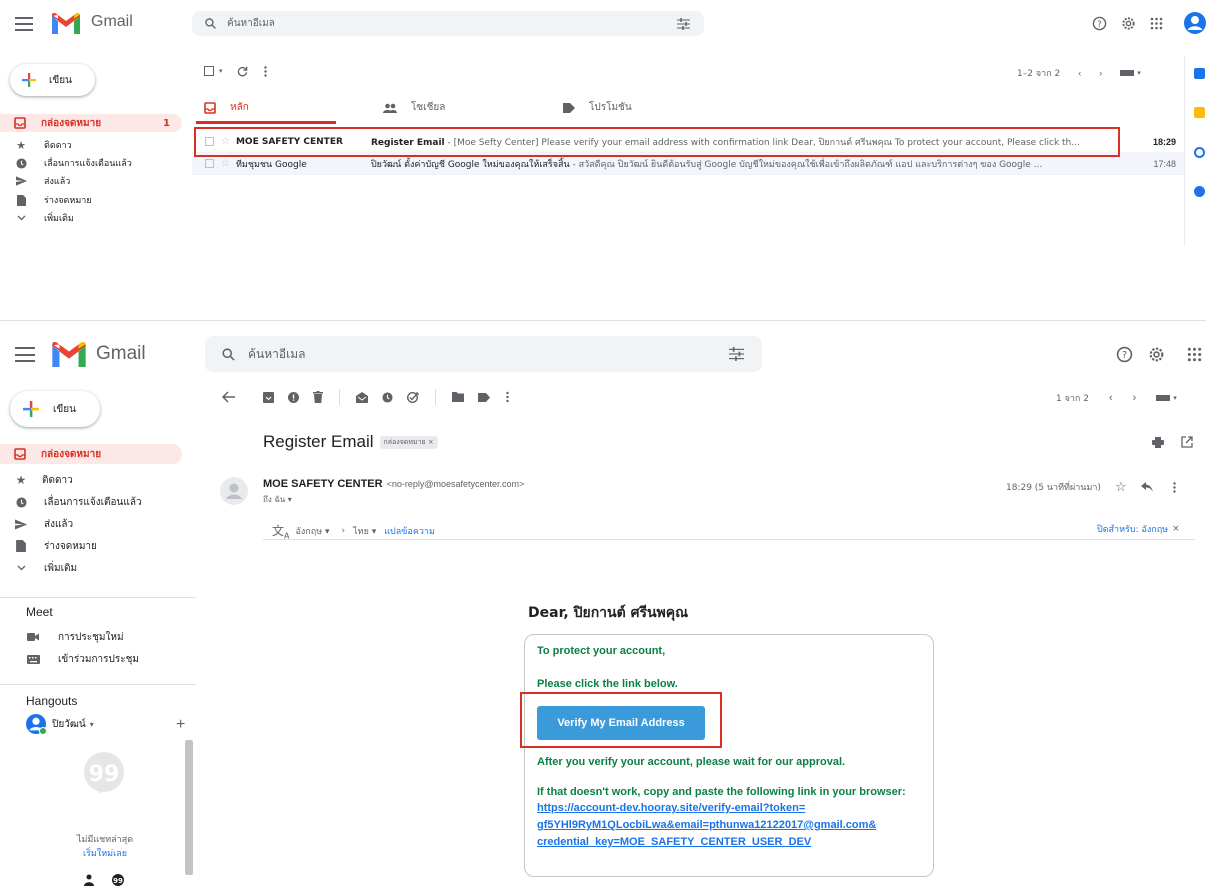 This screenshot has width=1206, height=887. I want to click on translate-off: ปิดสำหรับ: อังกฤษ ×, so click(1138, 529).